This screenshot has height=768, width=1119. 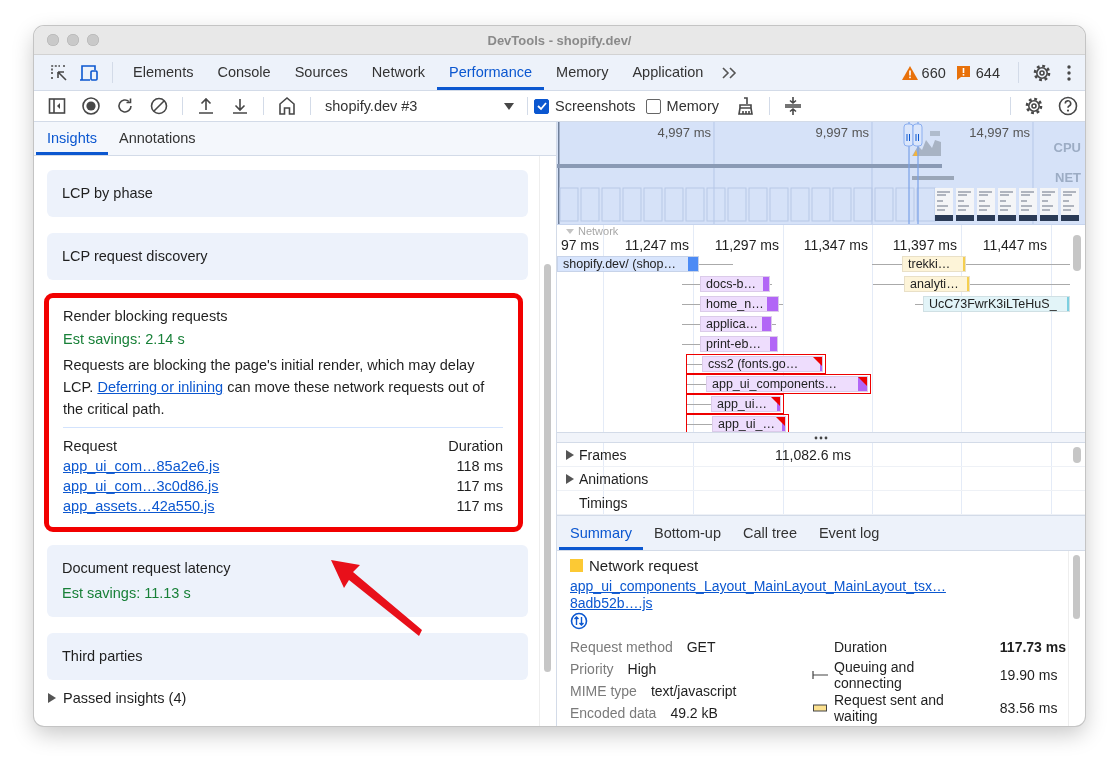 What do you see at coordinates (693, 691) in the screenshot?
I see `field-value: text/javascript` at bounding box center [693, 691].